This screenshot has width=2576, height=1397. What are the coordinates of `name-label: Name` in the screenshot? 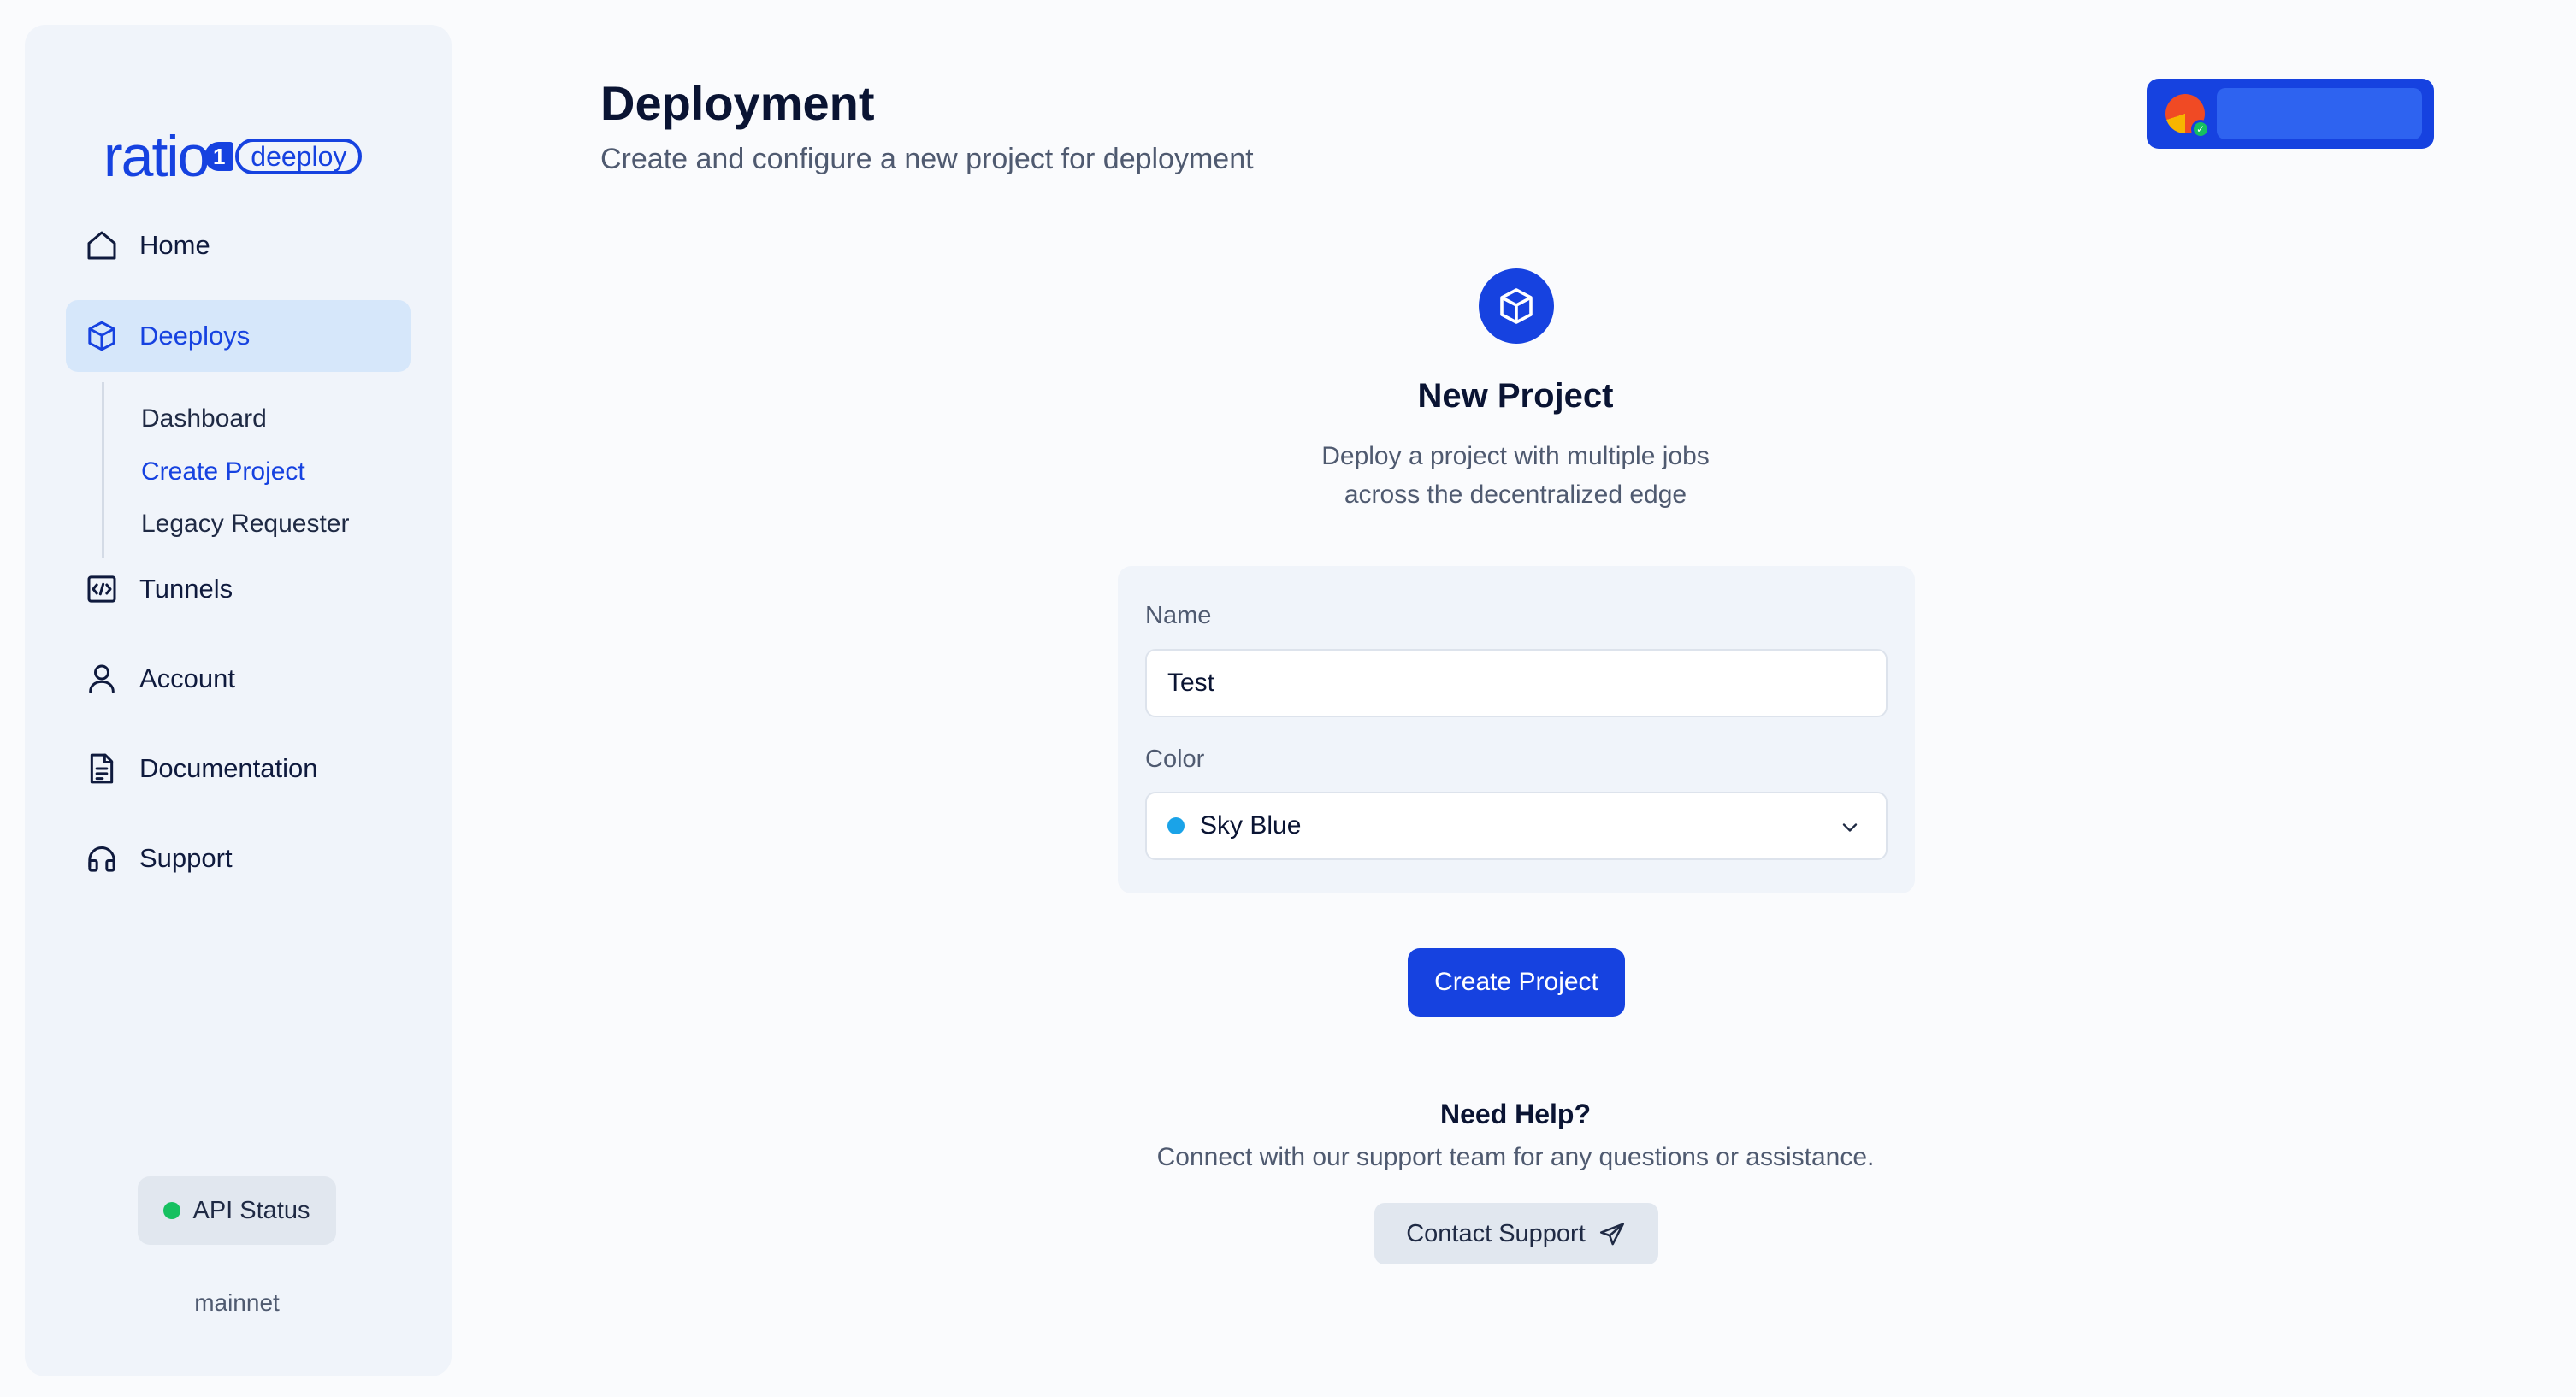 It's located at (1178, 616).